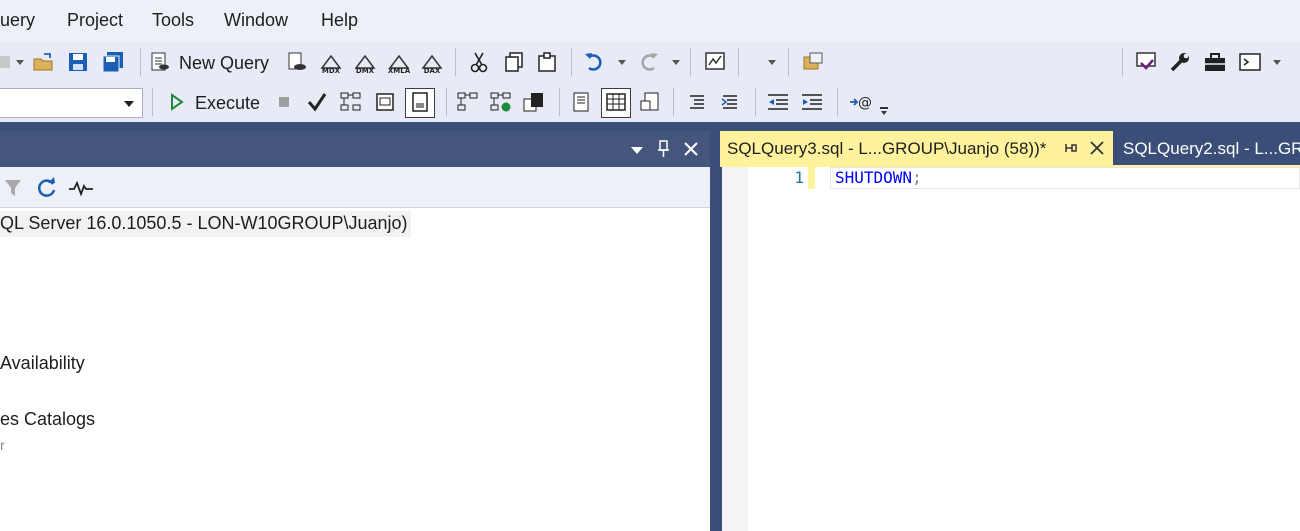 The image size is (1300, 531). I want to click on dax-query-icon: DAX, so click(432, 62).